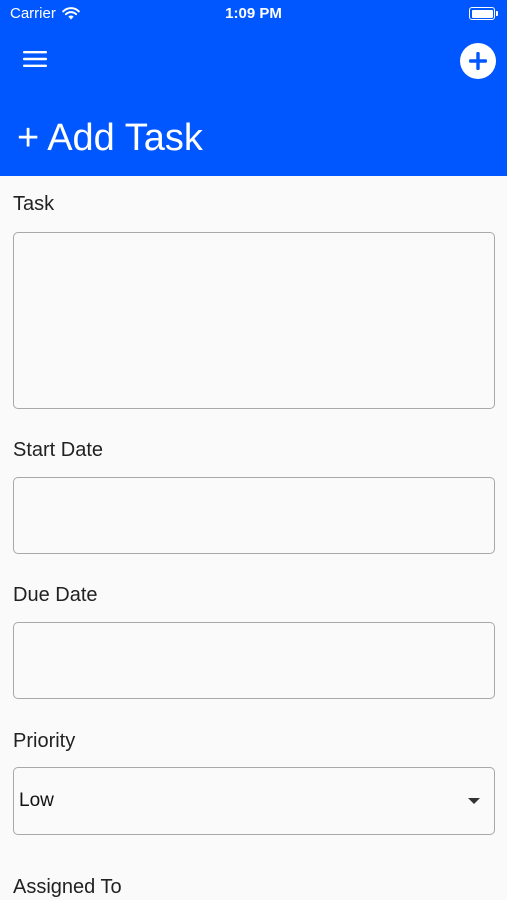  What do you see at coordinates (483, 13) in the screenshot?
I see `battery-icon` at bounding box center [483, 13].